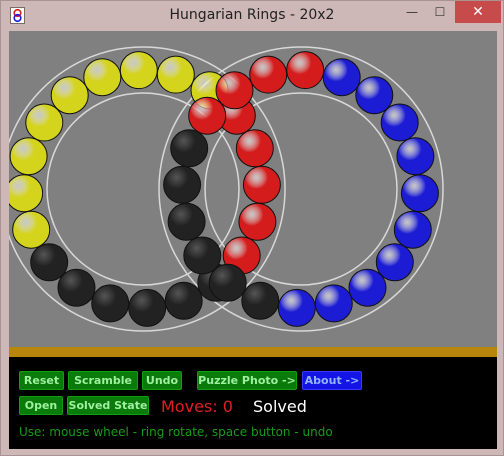 The width and height of the screenshot is (504, 456). Describe the element at coordinates (478, 12) in the screenshot. I see `close-button: ✕` at that location.